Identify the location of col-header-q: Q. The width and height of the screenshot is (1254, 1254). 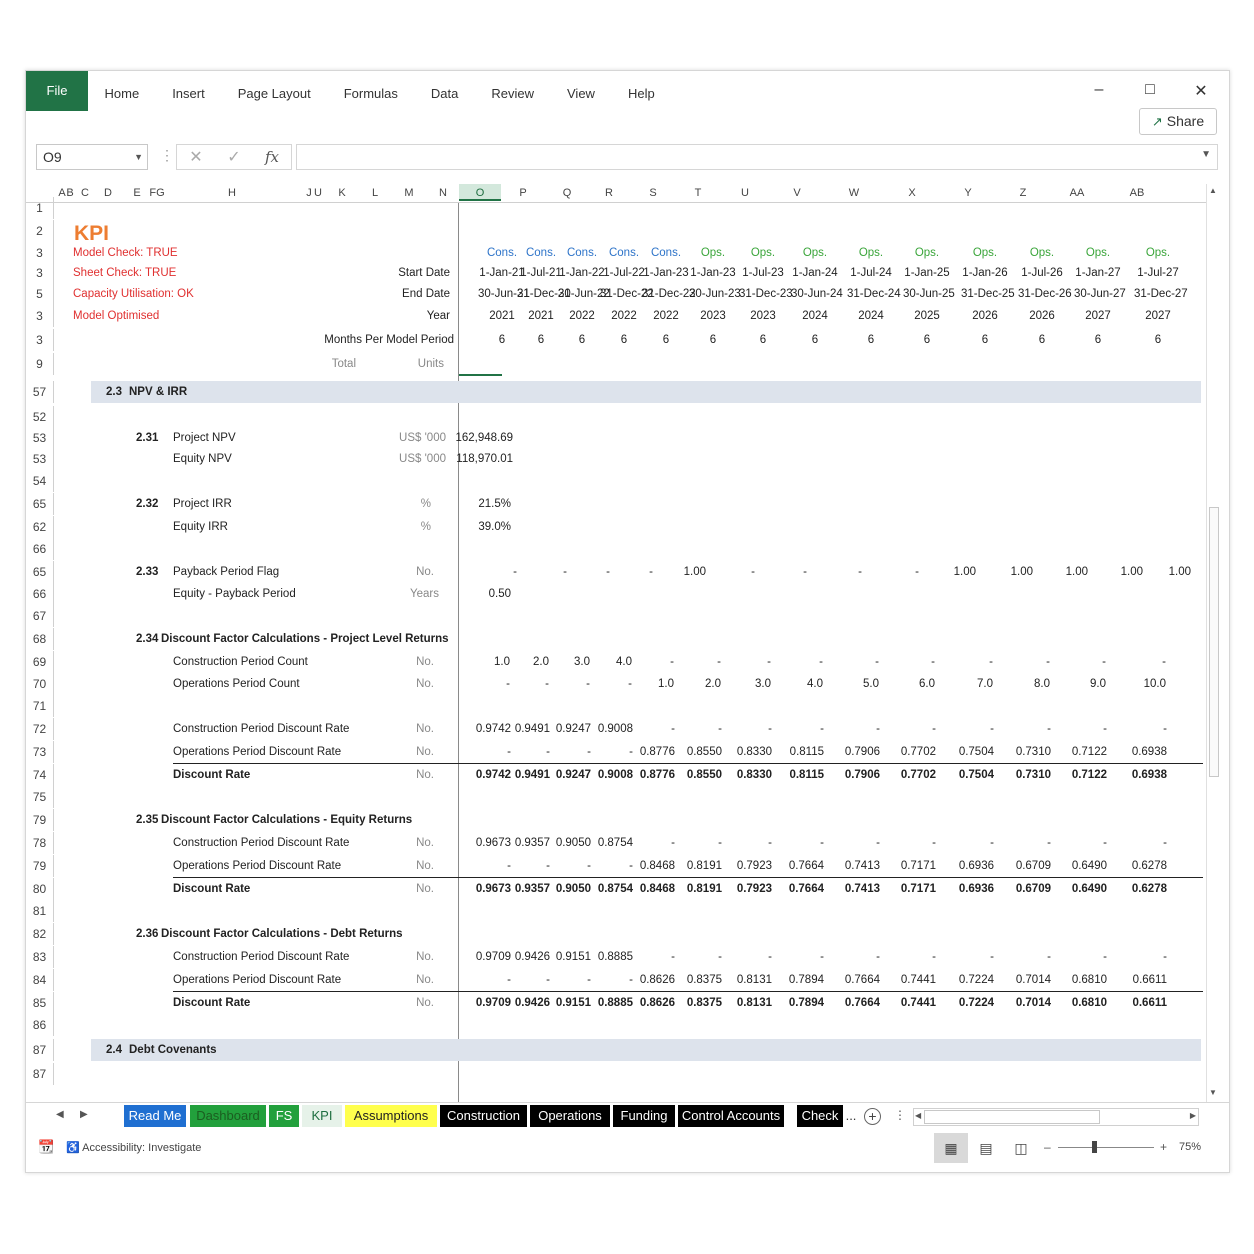
(567, 193).